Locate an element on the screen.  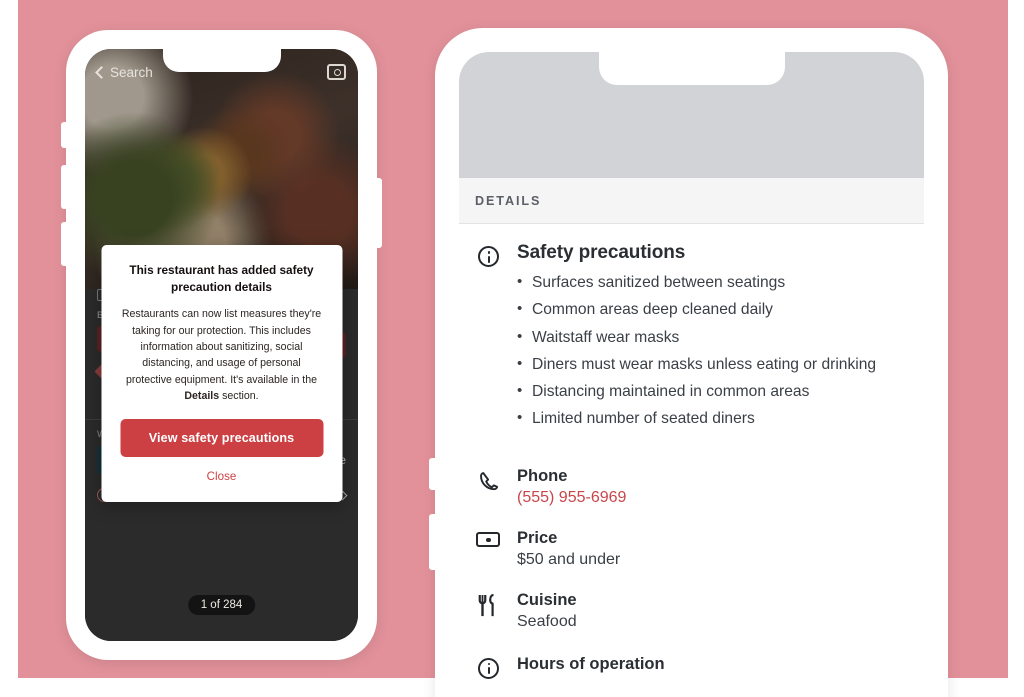
phone-number-link: (555) 955-6969 is located at coordinates (712, 498).